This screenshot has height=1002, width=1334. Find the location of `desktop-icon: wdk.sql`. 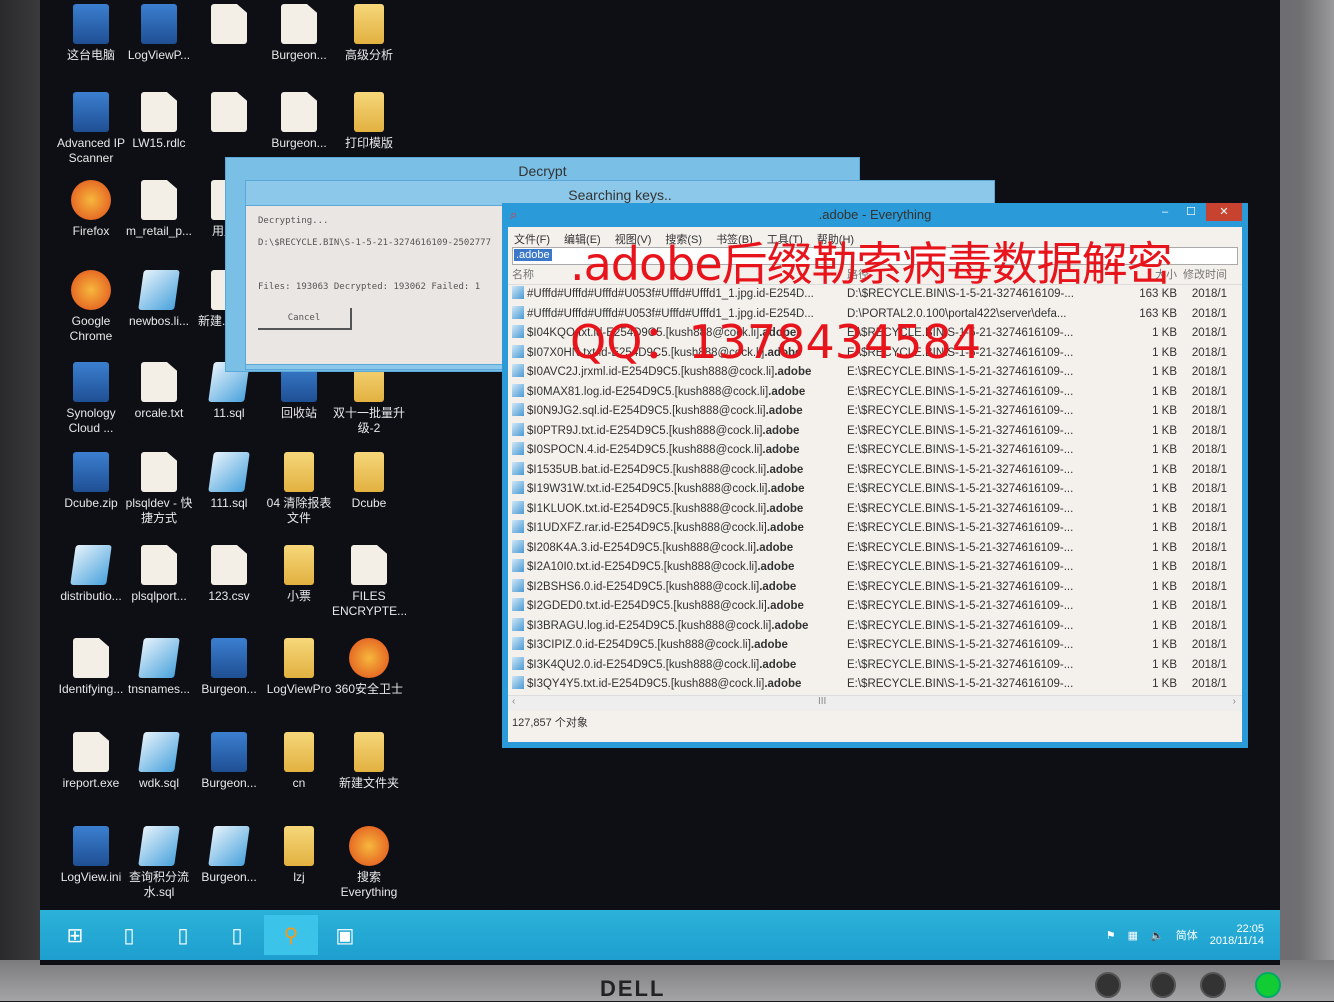

desktop-icon: wdk.sql is located at coordinates (159, 761).